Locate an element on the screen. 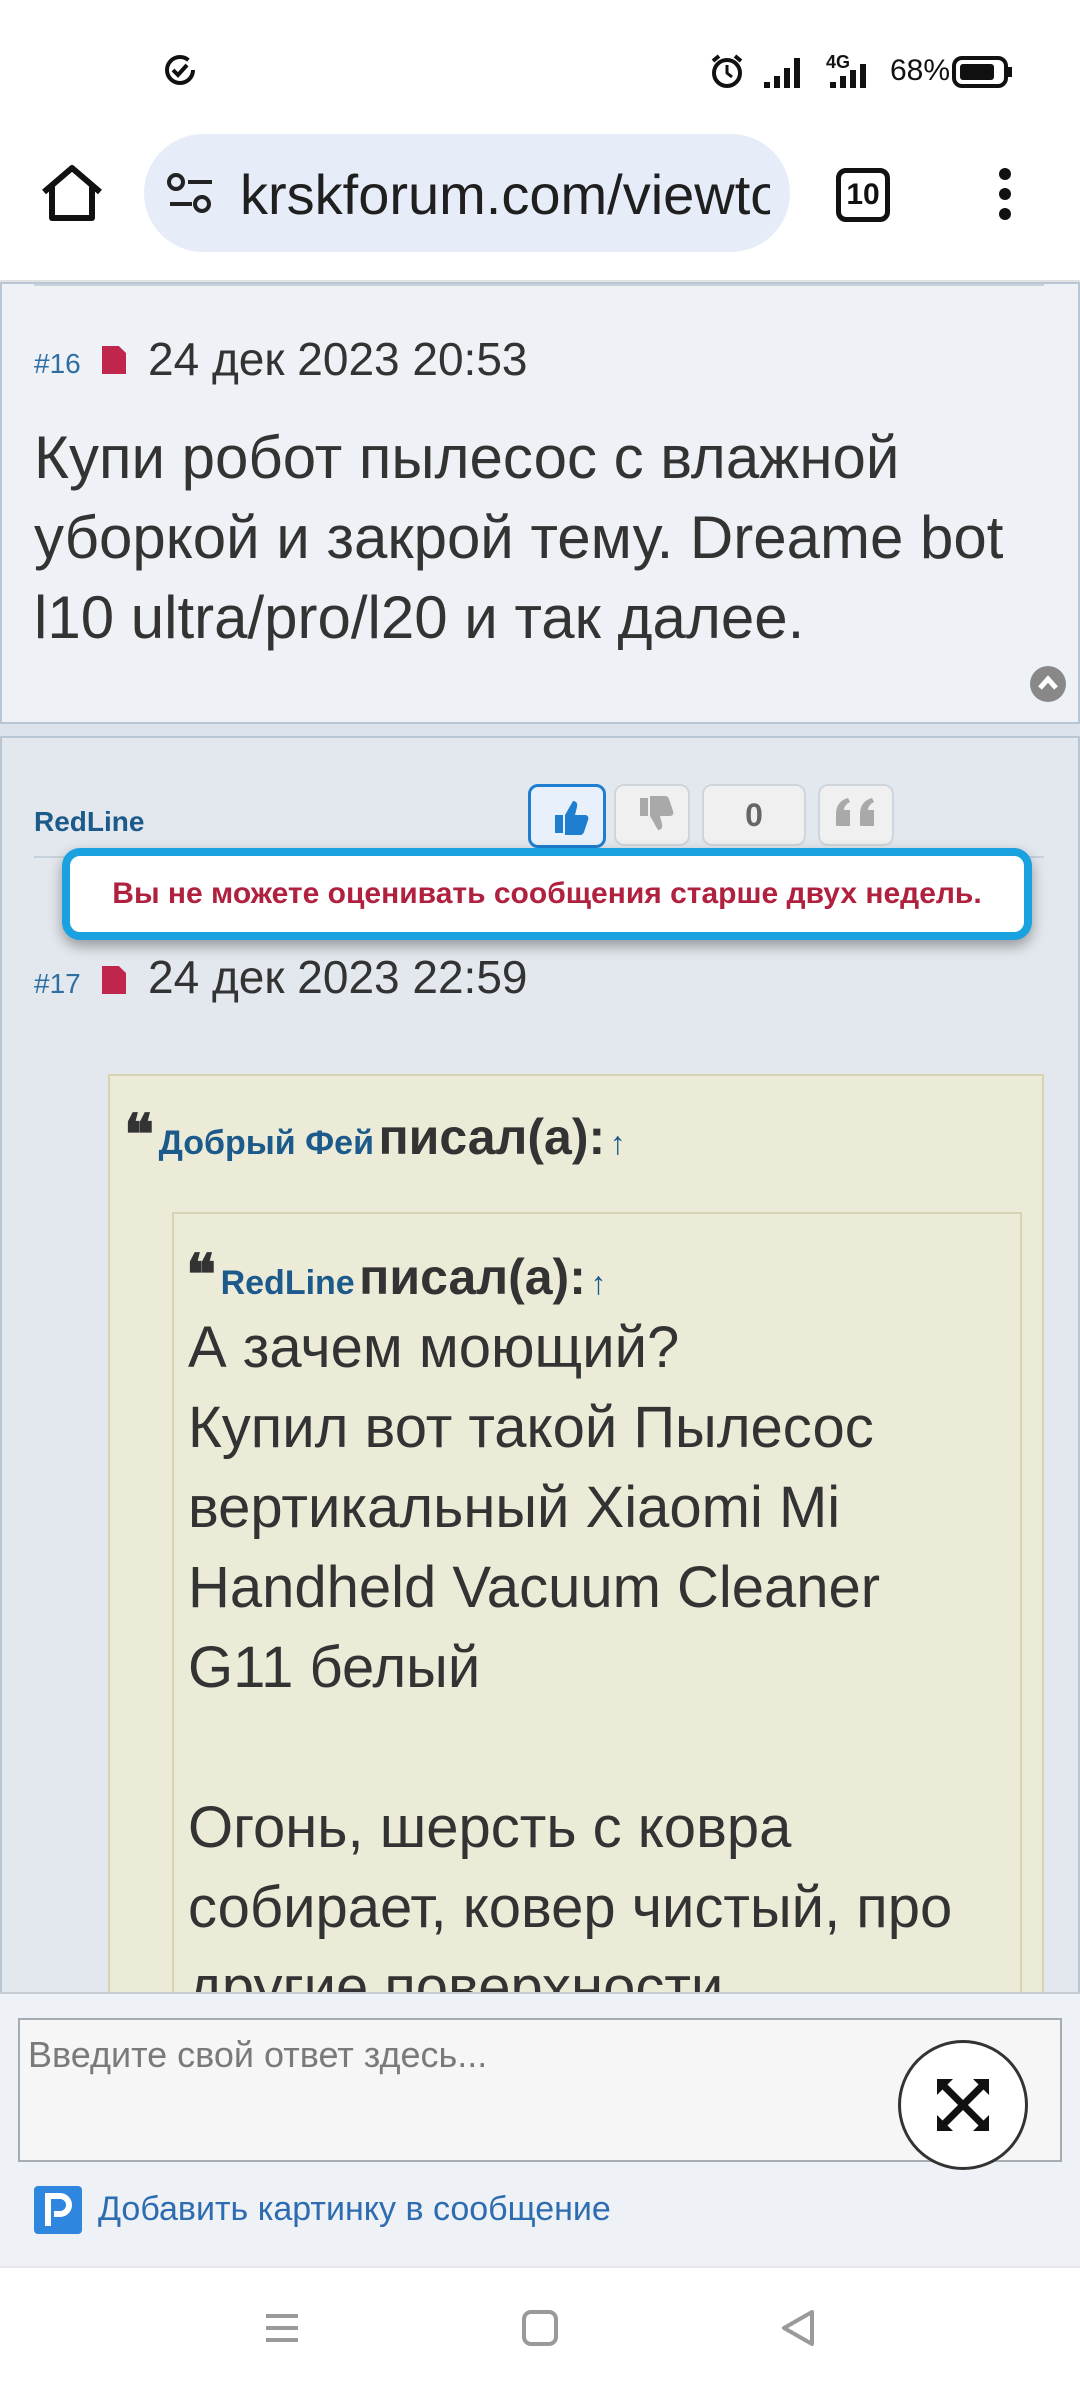 The image size is (1080, 2402). home-nav-icon is located at coordinates (540, 2328).